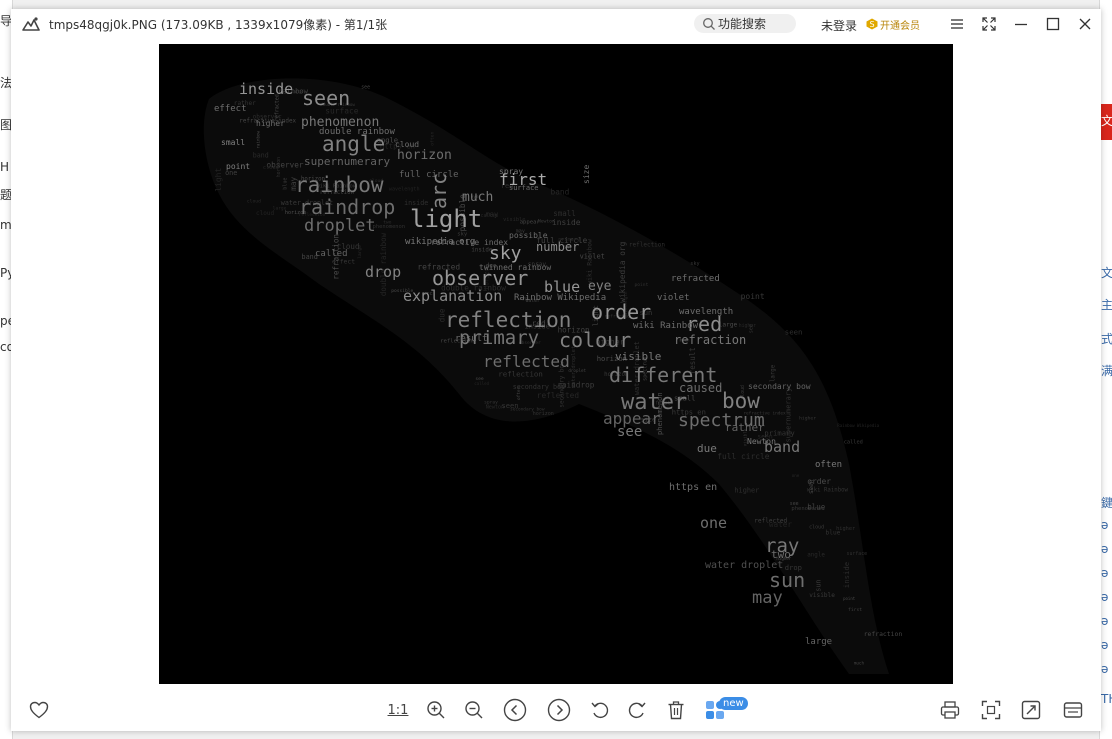 This screenshot has width=1112, height=739. What do you see at coordinates (491, 403) in the screenshot?
I see `wordcloud-filler-word: spray` at bounding box center [491, 403].